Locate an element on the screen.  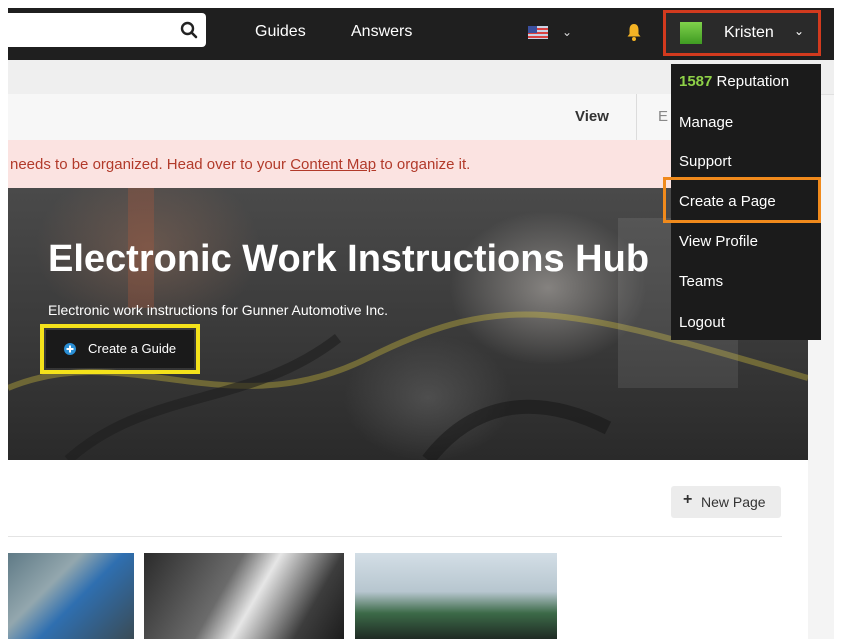
plus-icon: + is located at coordinates (688, 499).